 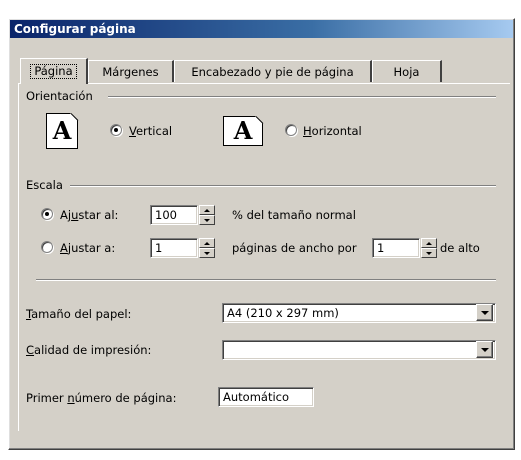 I want to click on orientation-group-label: Orientación, so click(x=59, y=96).